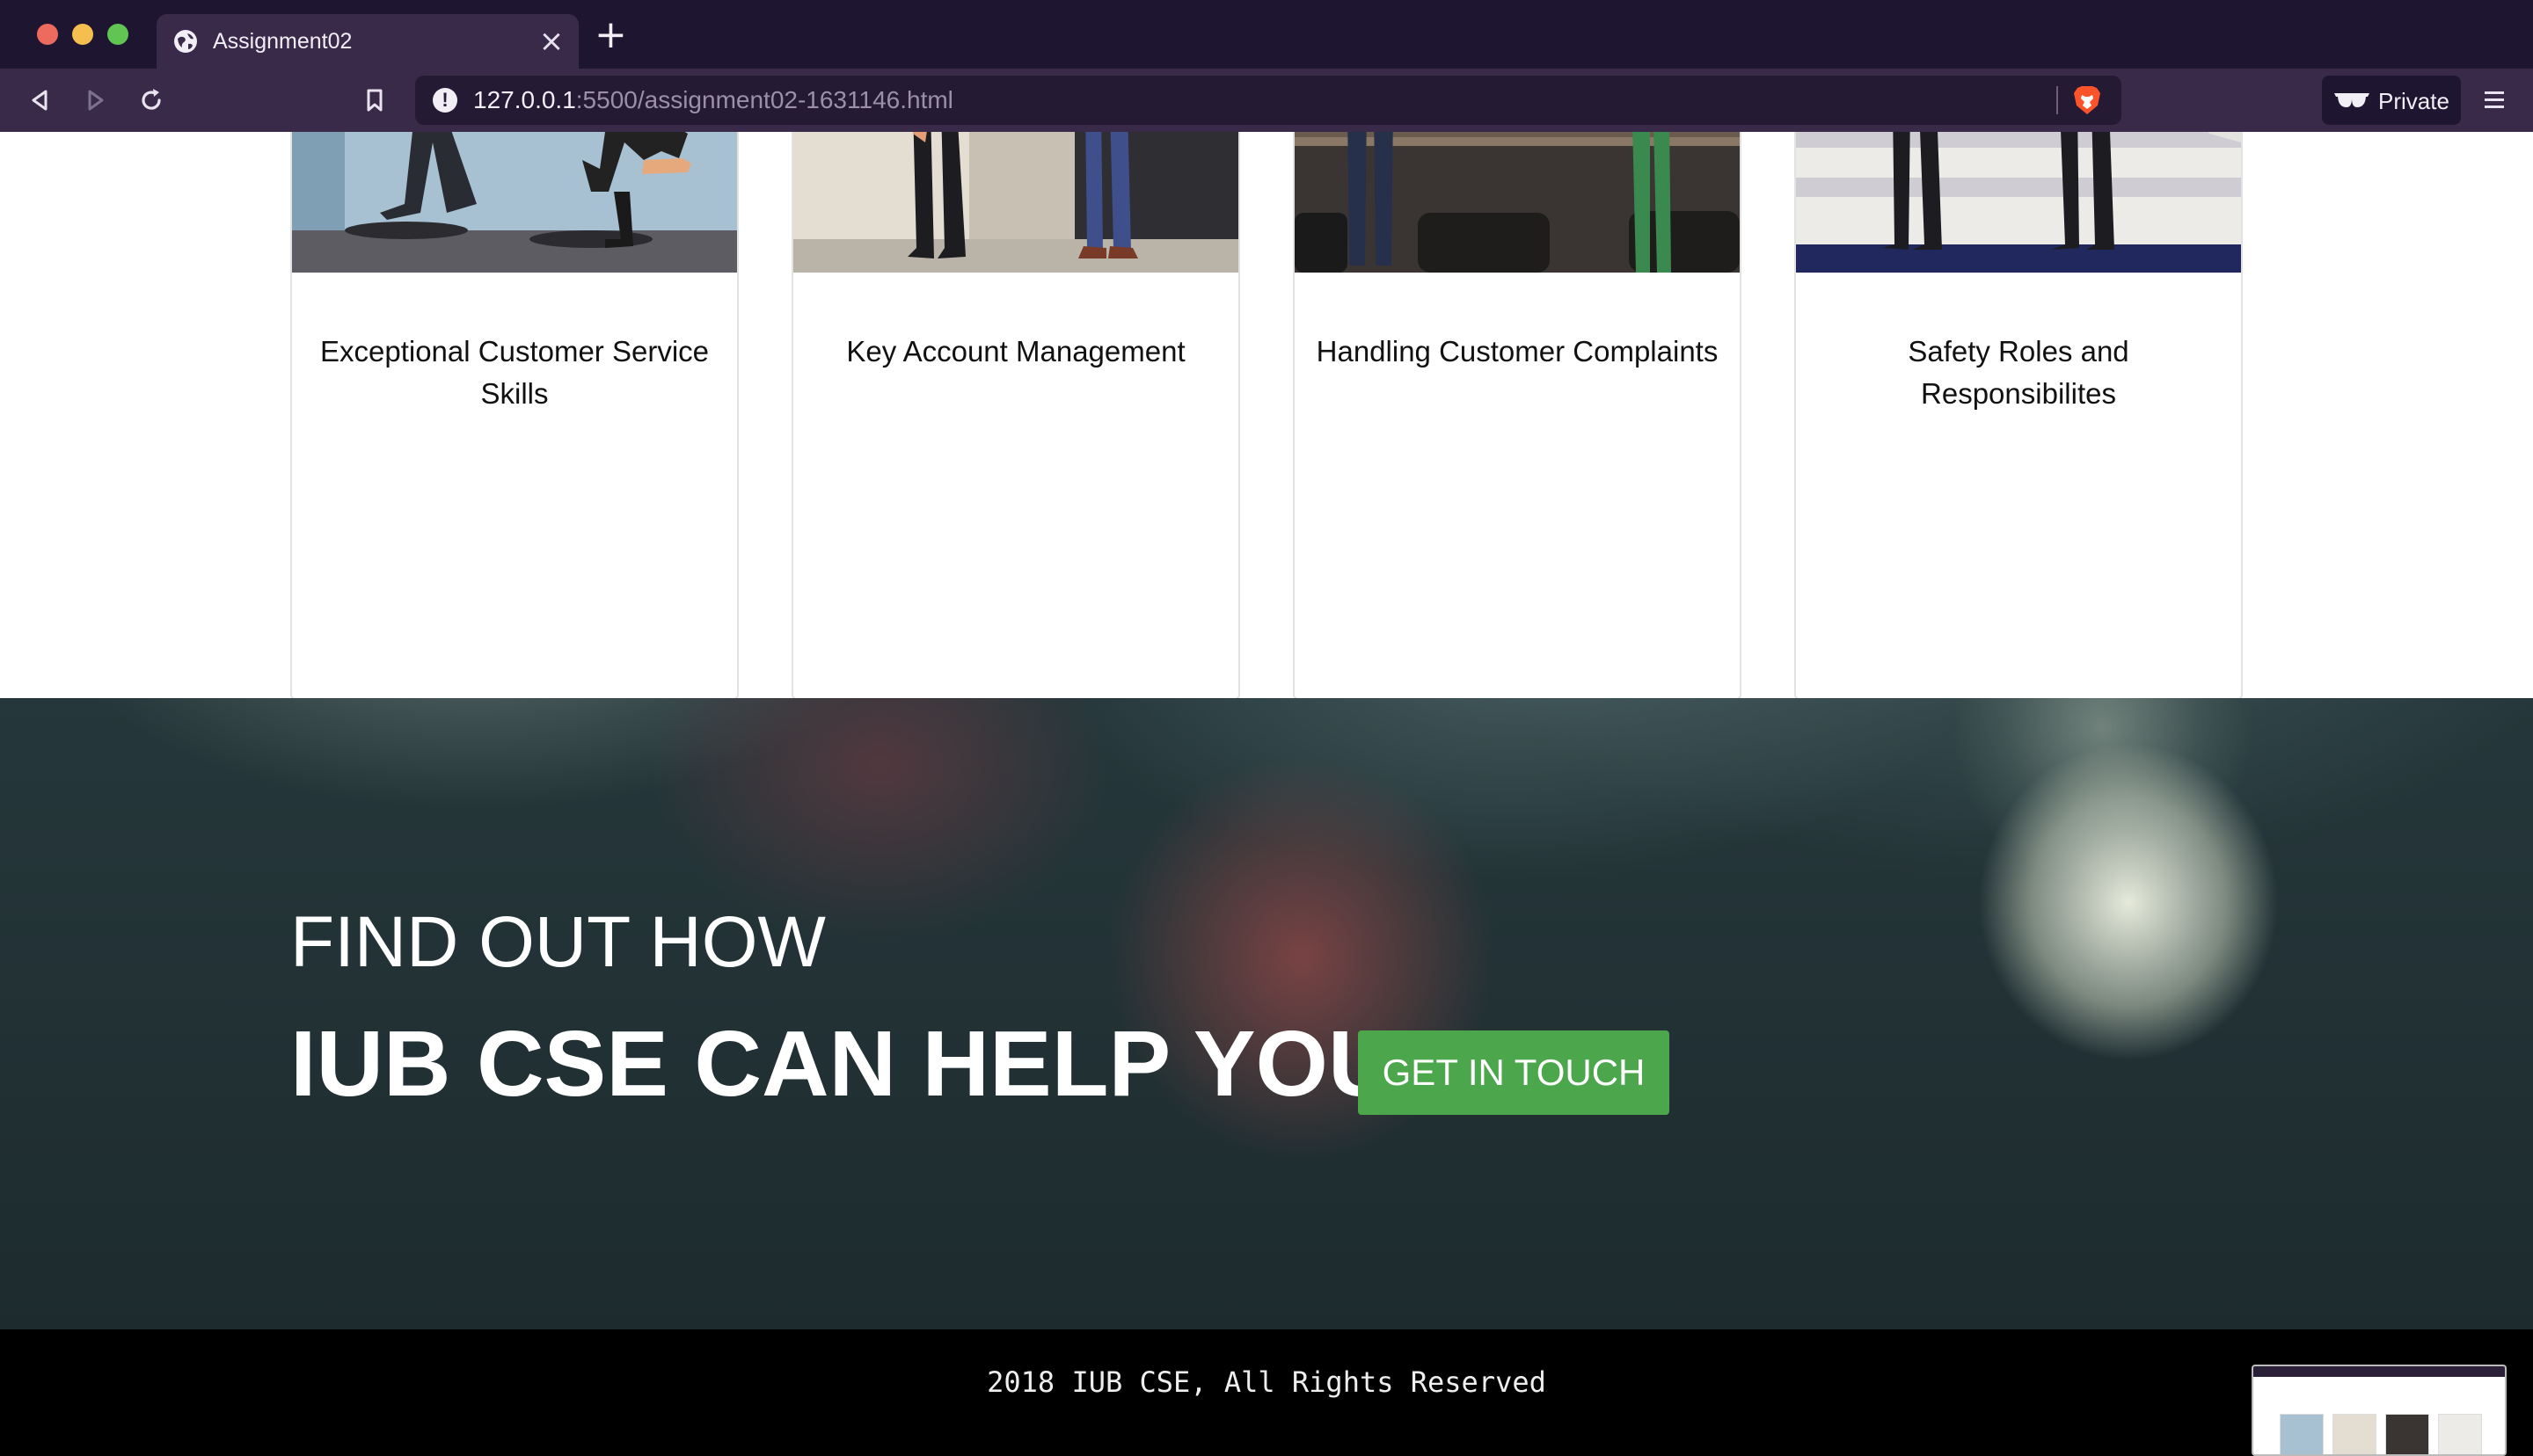  Describe the element at coordinates (2087, 100) in the screenshot. I see `brave-lion-icon` at that location.